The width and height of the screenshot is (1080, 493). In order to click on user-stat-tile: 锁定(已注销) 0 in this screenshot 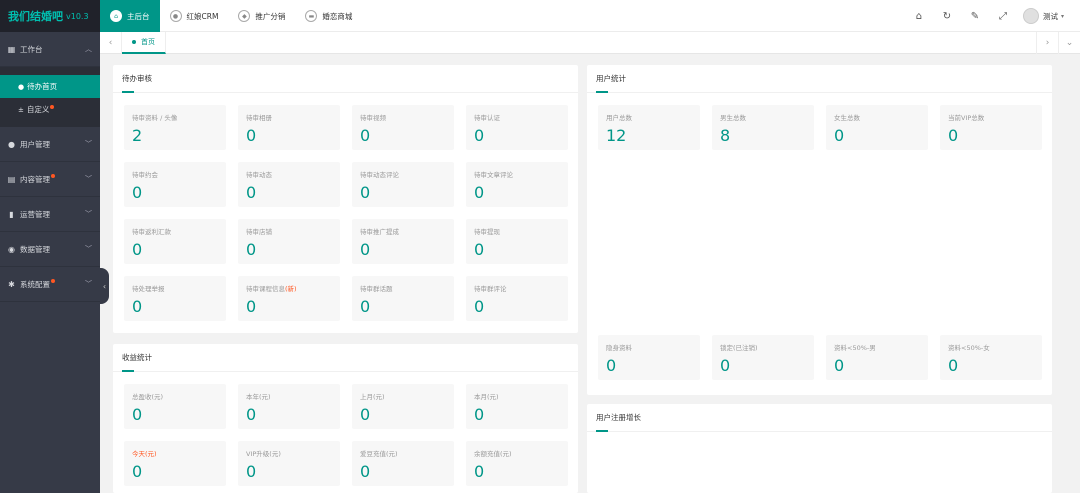, I will do `click(763, 357)`.